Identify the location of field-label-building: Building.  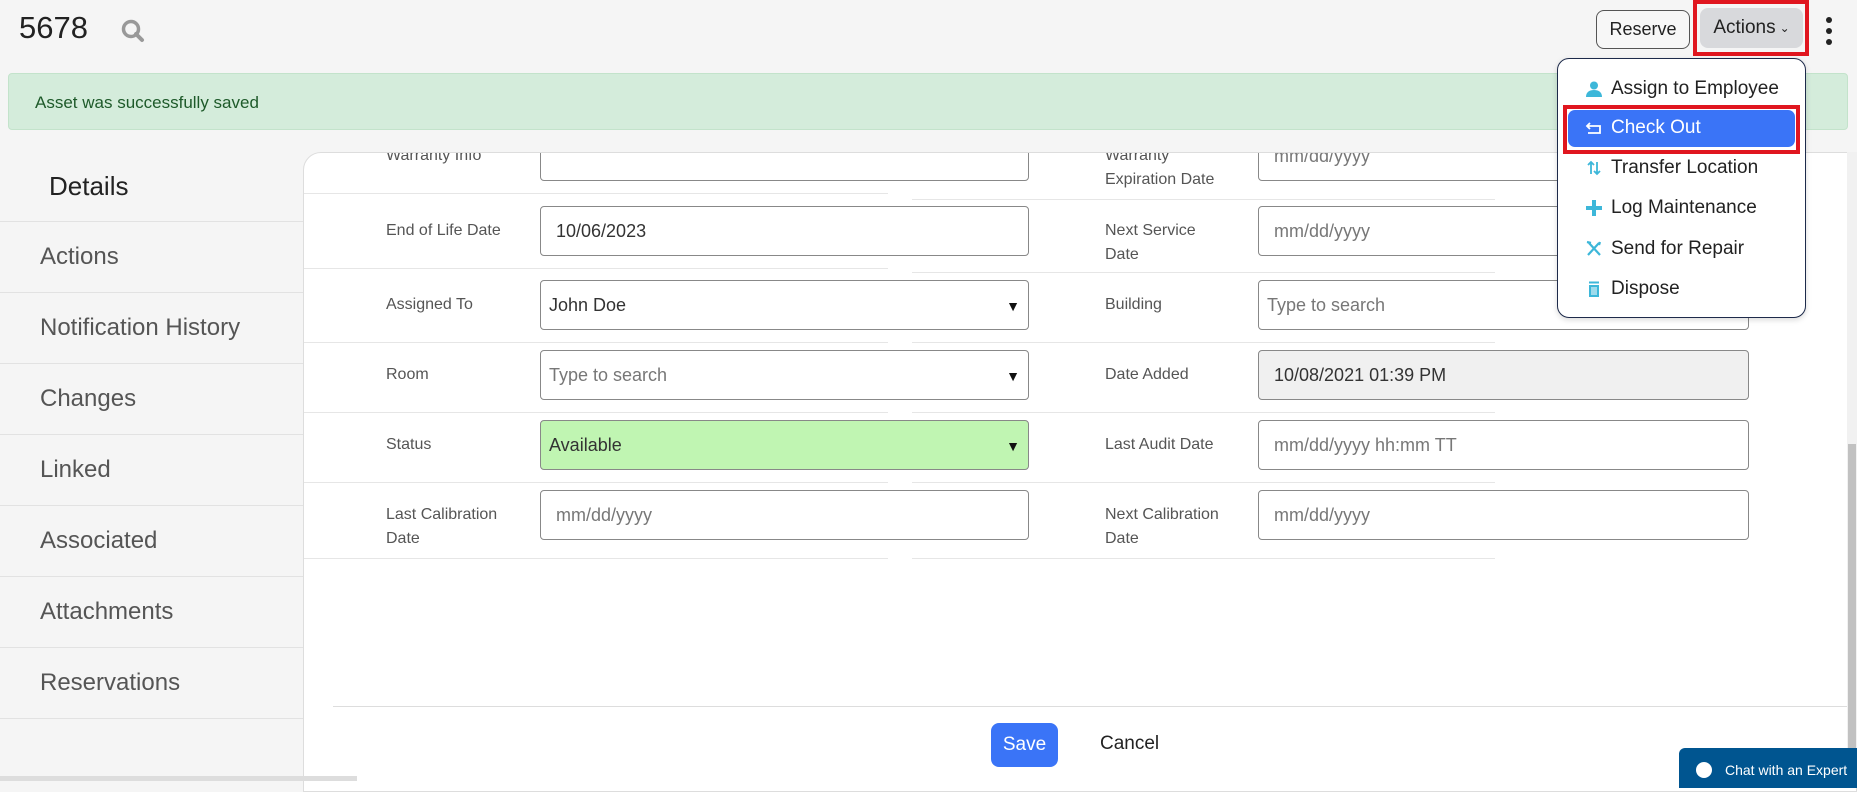
(1133, 304).